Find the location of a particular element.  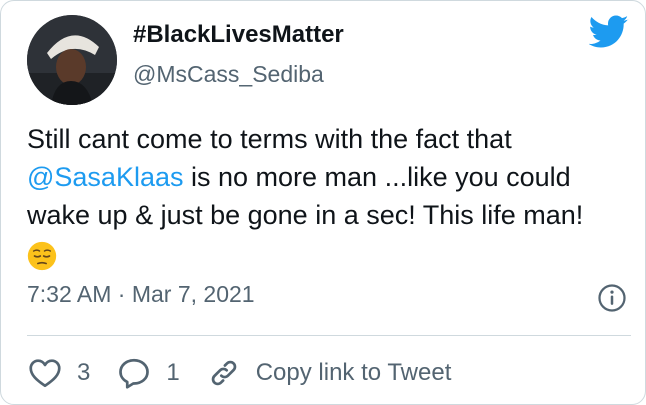

info-icon is located at coordinates (612, 298).